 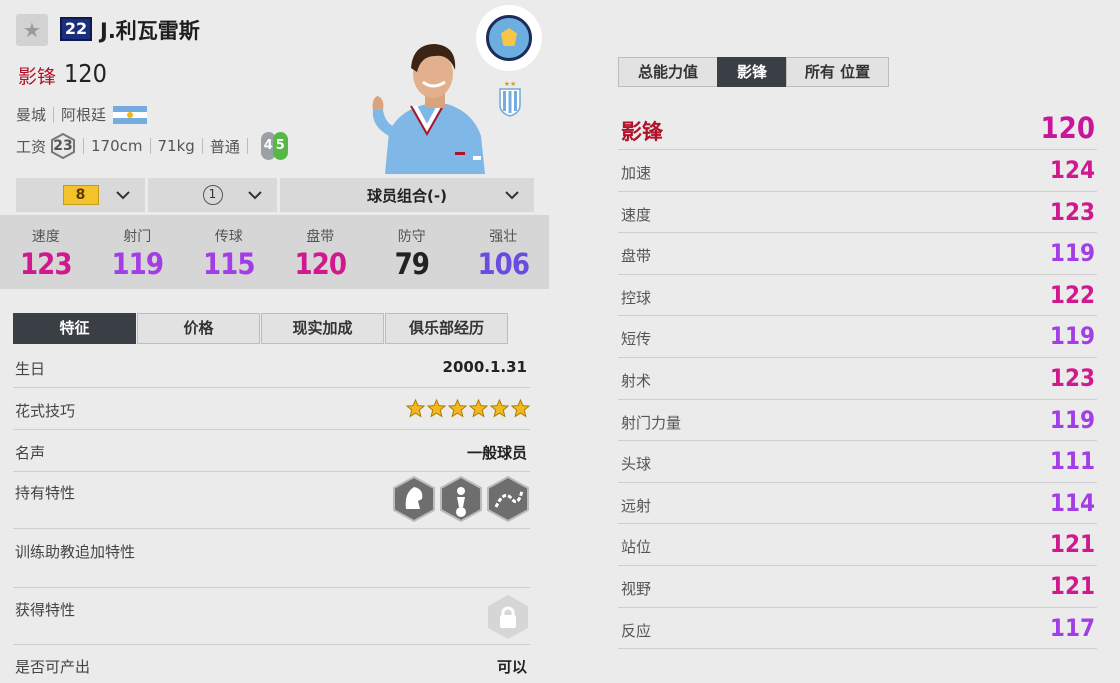 I want to click on reputation-value: 一般球员, so click(x=496, y=453).